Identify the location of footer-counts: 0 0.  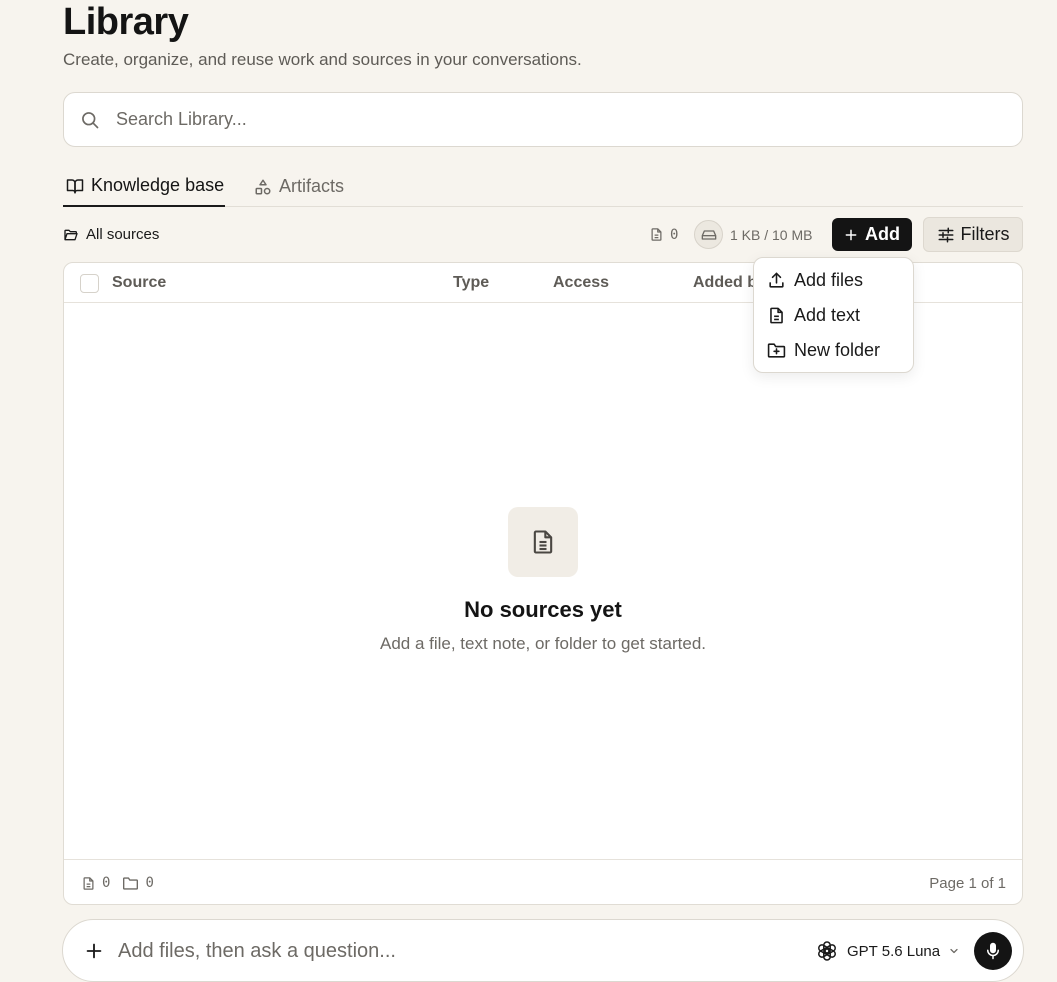
(117, 883).